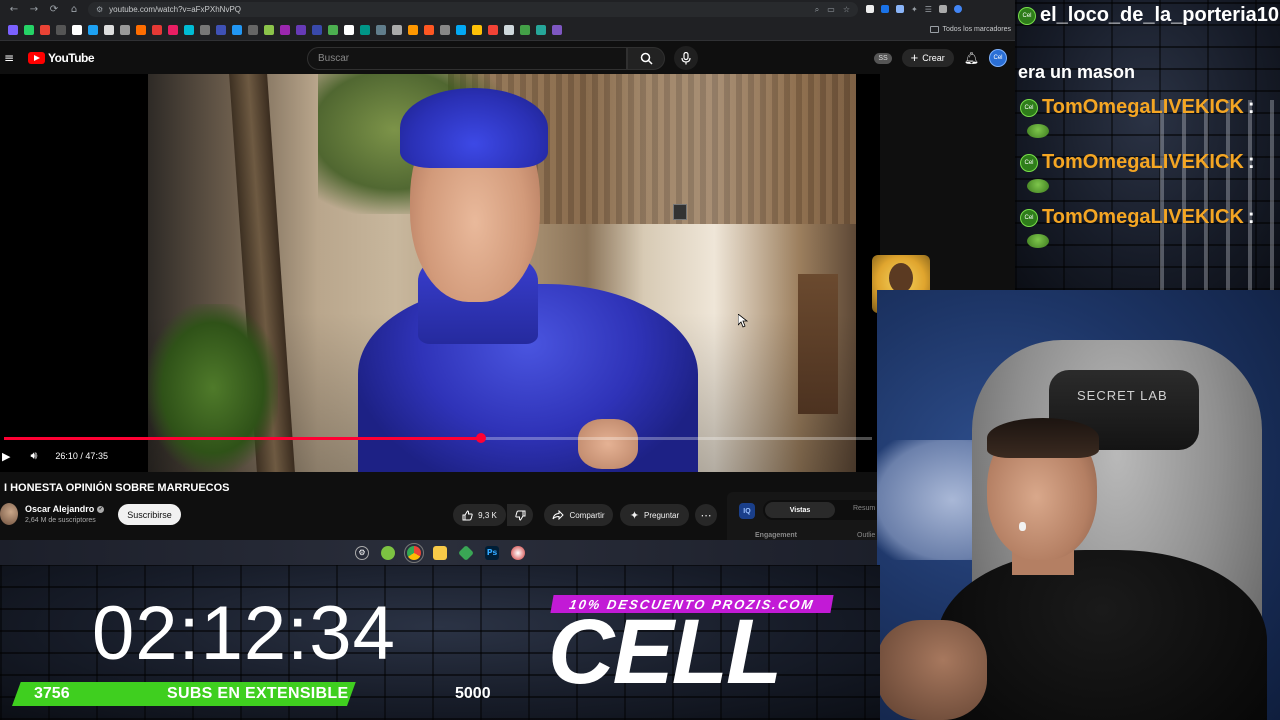 The image size is (1280, 720). I want to click on create-button: + Crear, so click(927, 58).